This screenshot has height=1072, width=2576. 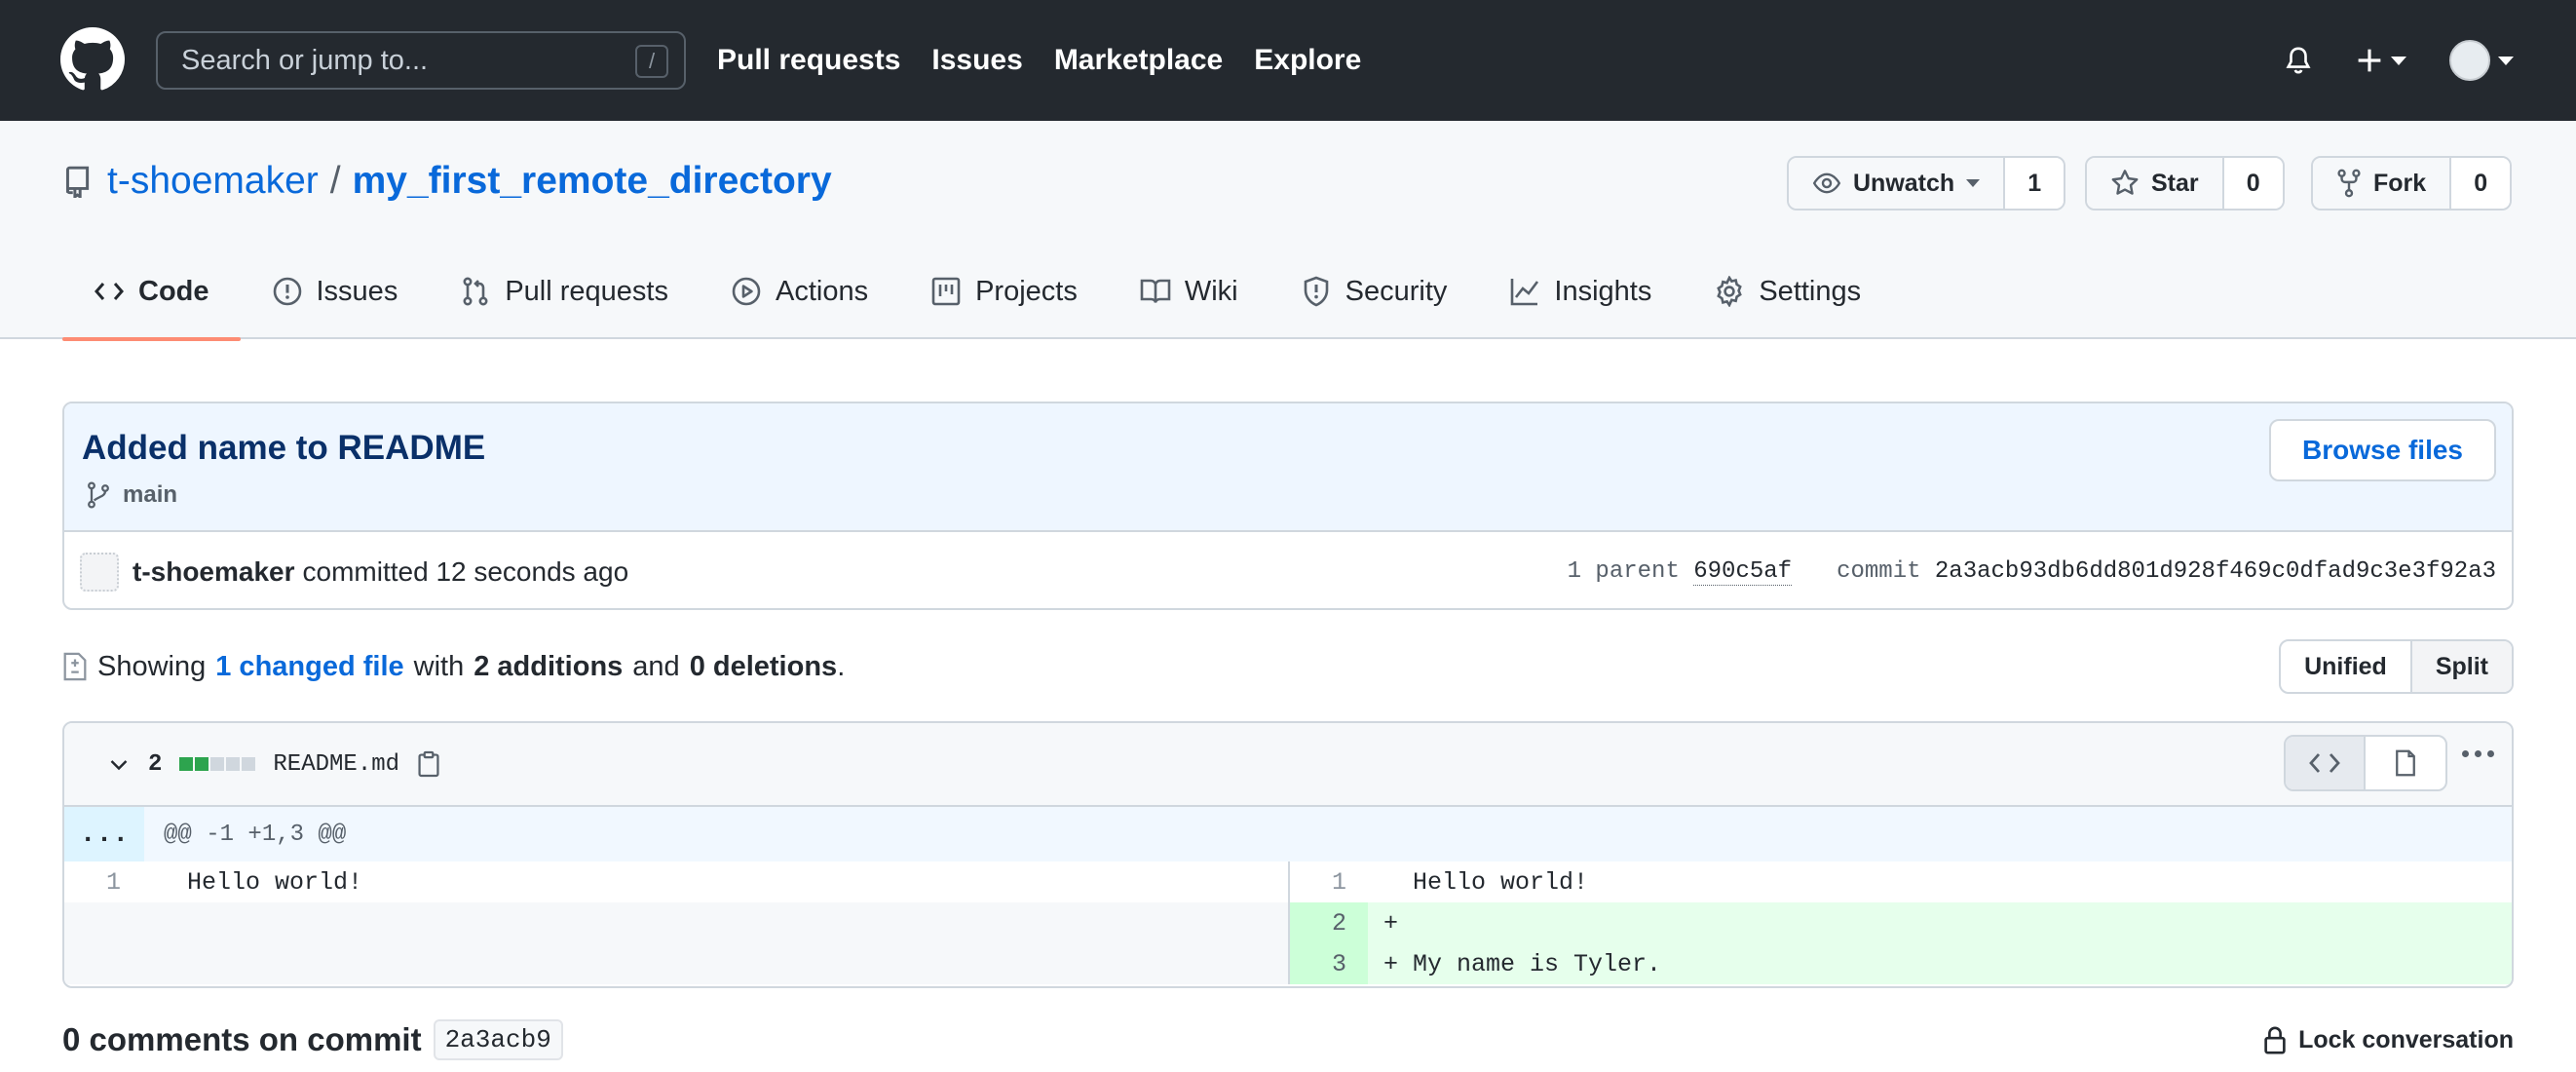 I want to click on stargazers-count: 0, so click(x=2252, y=183).